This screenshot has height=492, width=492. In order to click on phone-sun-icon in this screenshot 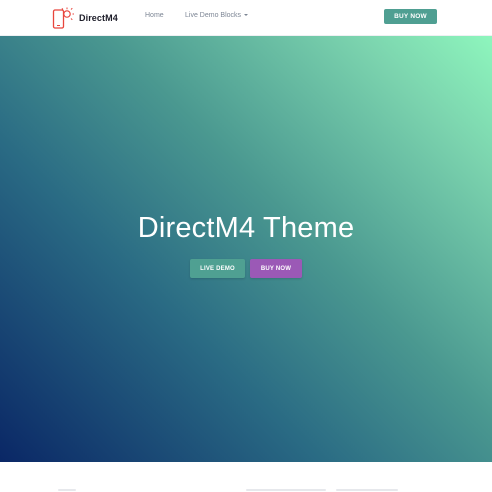, I will do `click(63, 18)`.